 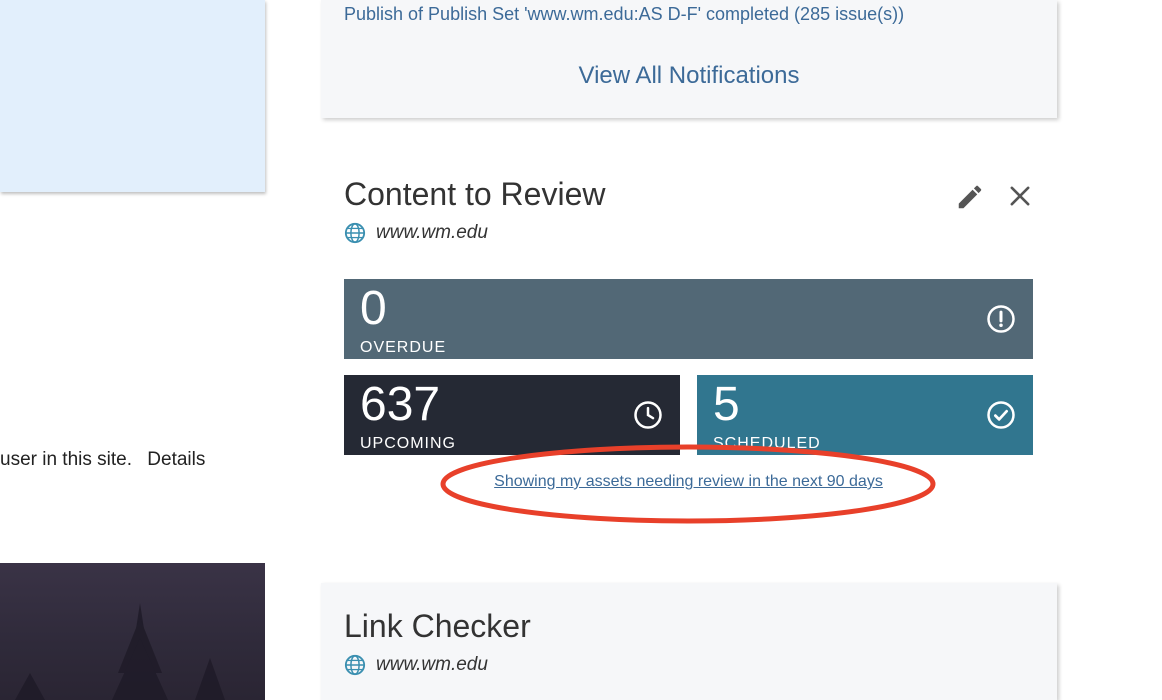 I want to click on overdue-count: 0, so click(x=373, y=308).